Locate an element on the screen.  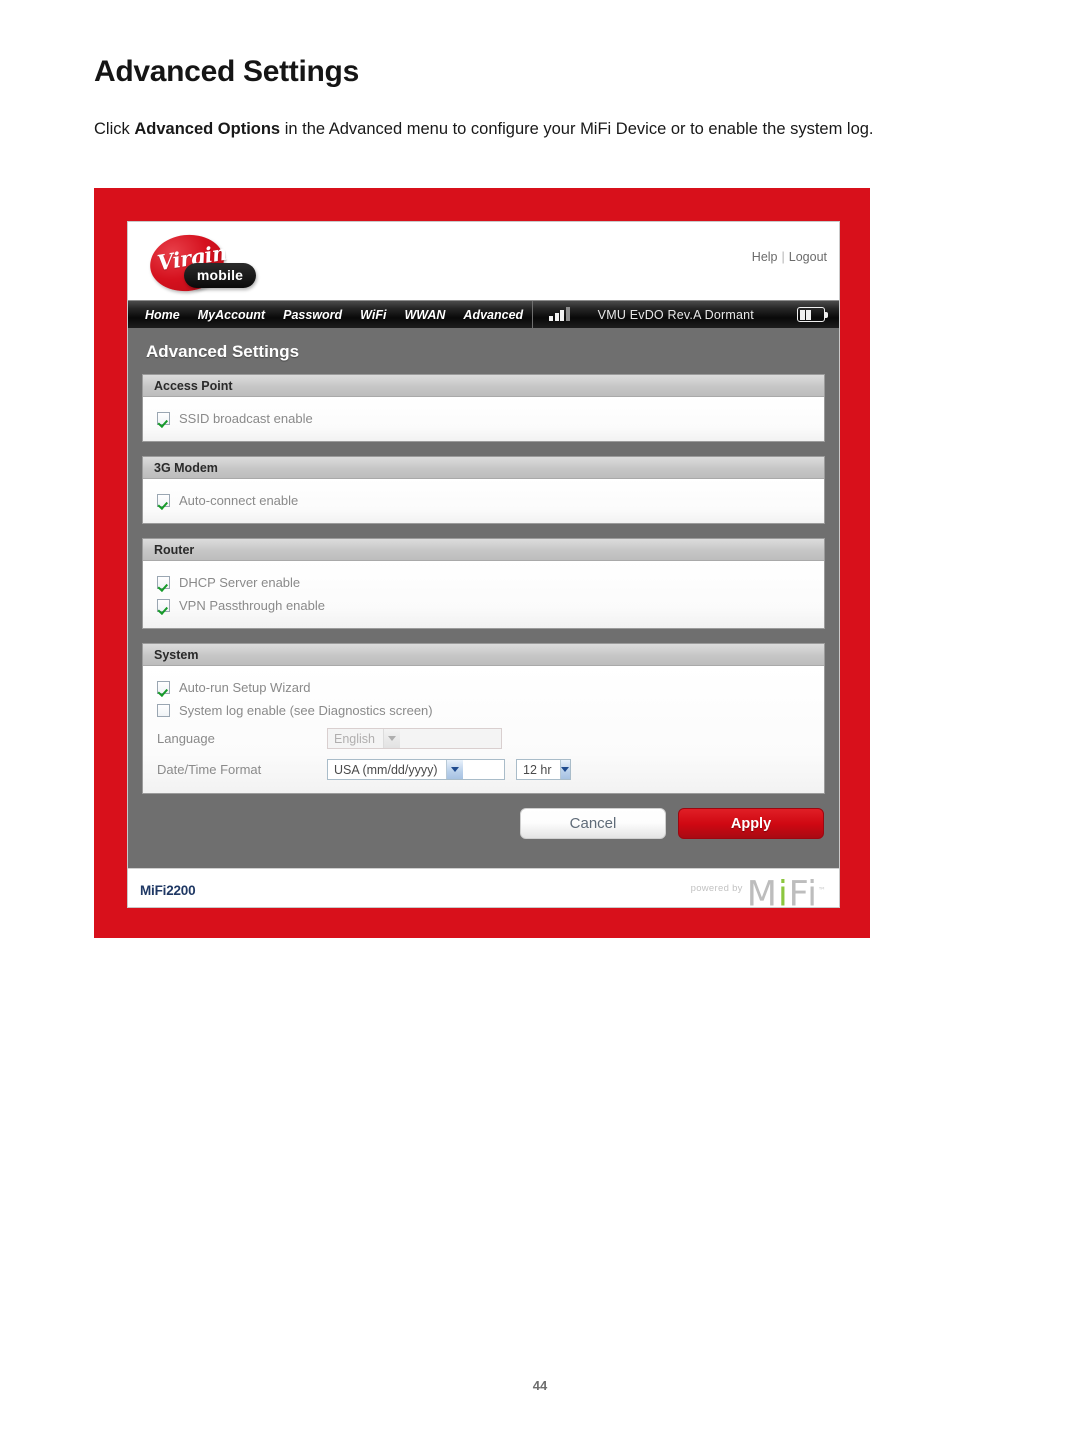
page-number: 44 is located at coordinates (540, 1385).